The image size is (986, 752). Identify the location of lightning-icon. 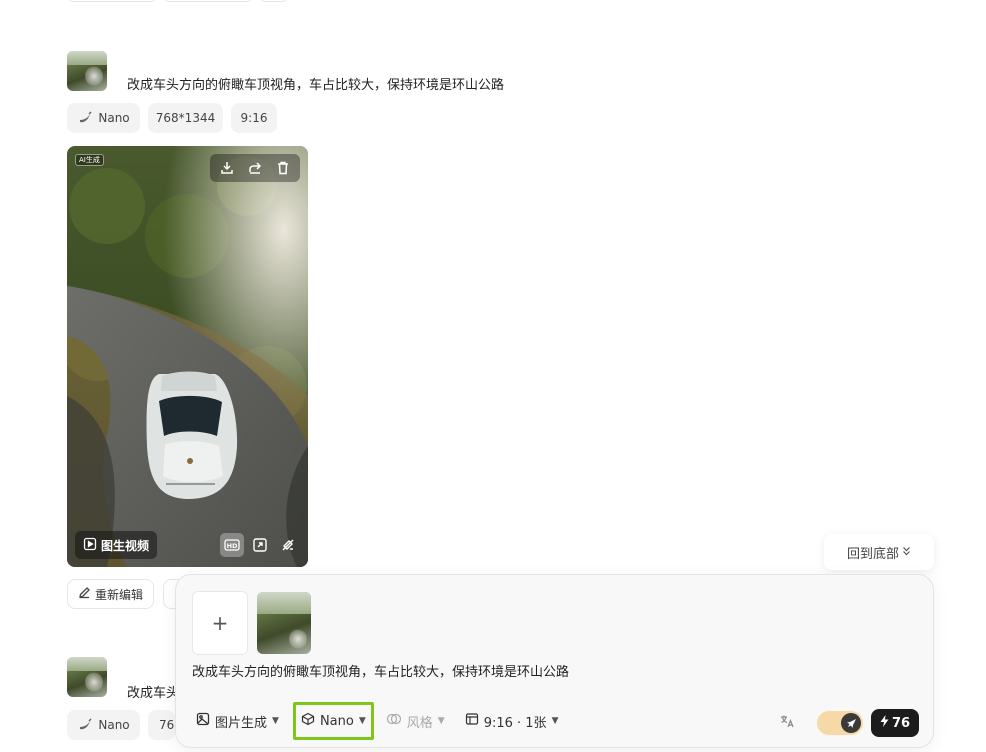
(884, 723).